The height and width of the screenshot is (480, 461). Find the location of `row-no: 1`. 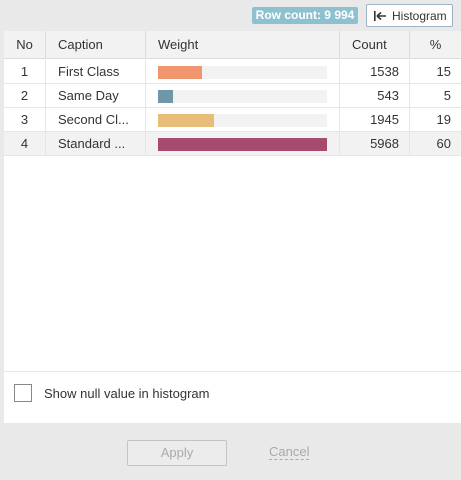

row-no: 1 is located at coordinates (25, 72).